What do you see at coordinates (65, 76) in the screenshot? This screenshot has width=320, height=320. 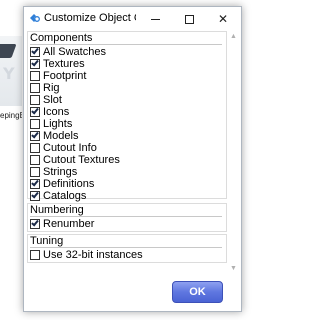 I see `checkbox-label: Footprint` at bounding box center [65, 76].